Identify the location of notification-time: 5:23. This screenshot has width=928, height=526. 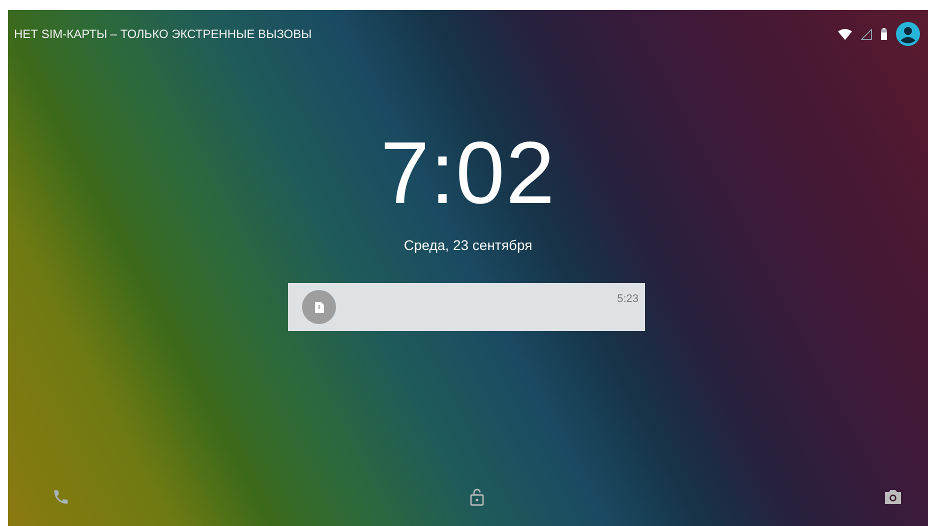
(627, 300).